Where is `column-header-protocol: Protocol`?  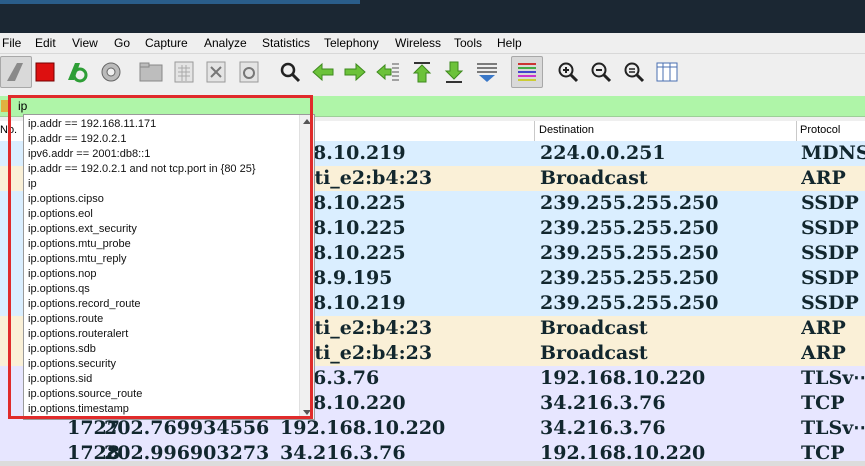
column-header-protocol: Protocol is located at coordinates (820, 130).